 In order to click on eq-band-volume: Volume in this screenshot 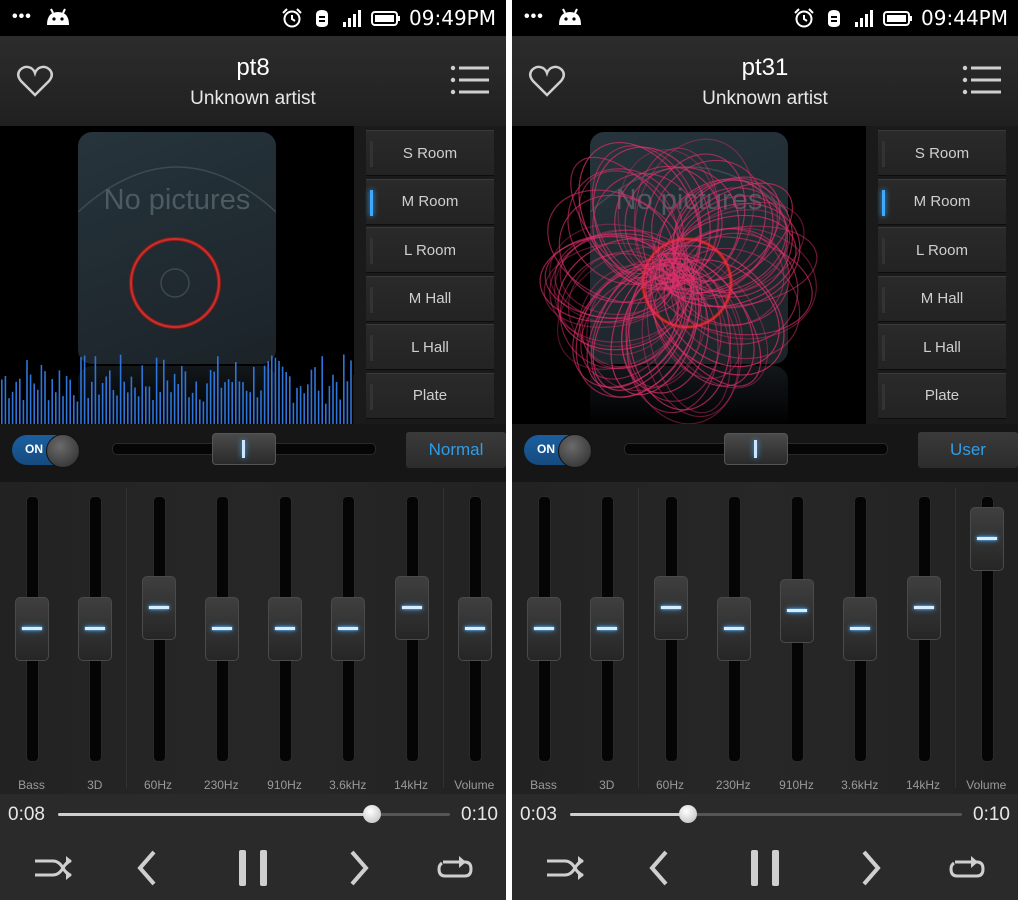, I will do `click(474, 638)`.